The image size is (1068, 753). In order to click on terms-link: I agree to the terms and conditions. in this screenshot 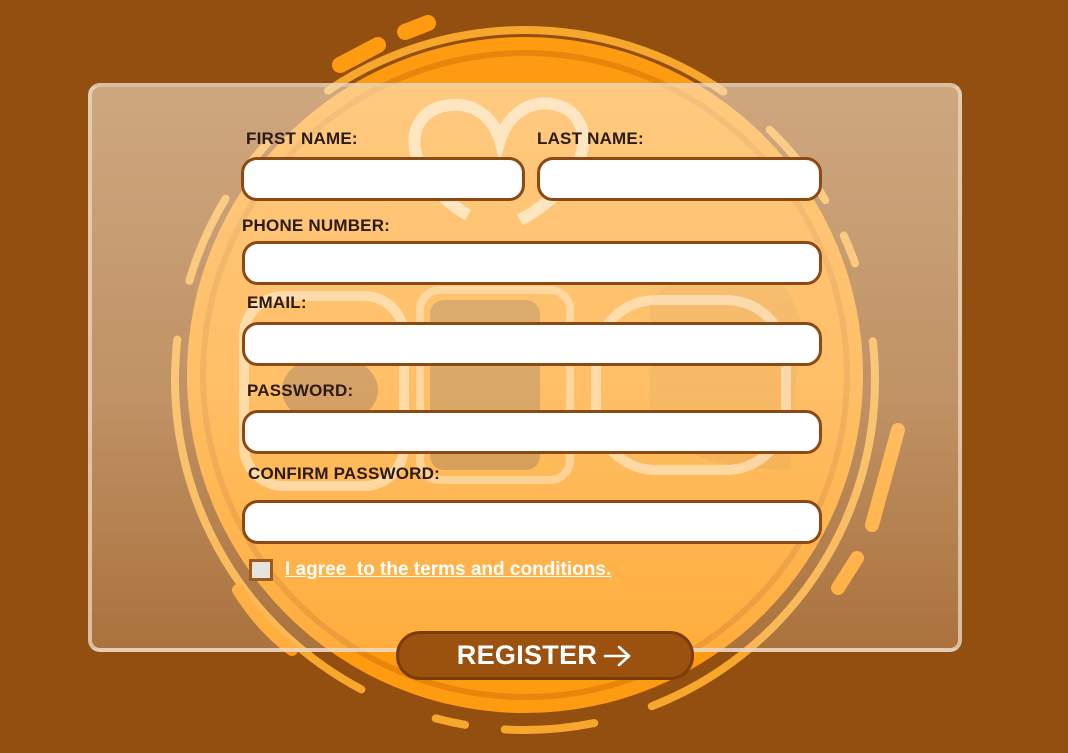, I will do `click(448, 570)`.